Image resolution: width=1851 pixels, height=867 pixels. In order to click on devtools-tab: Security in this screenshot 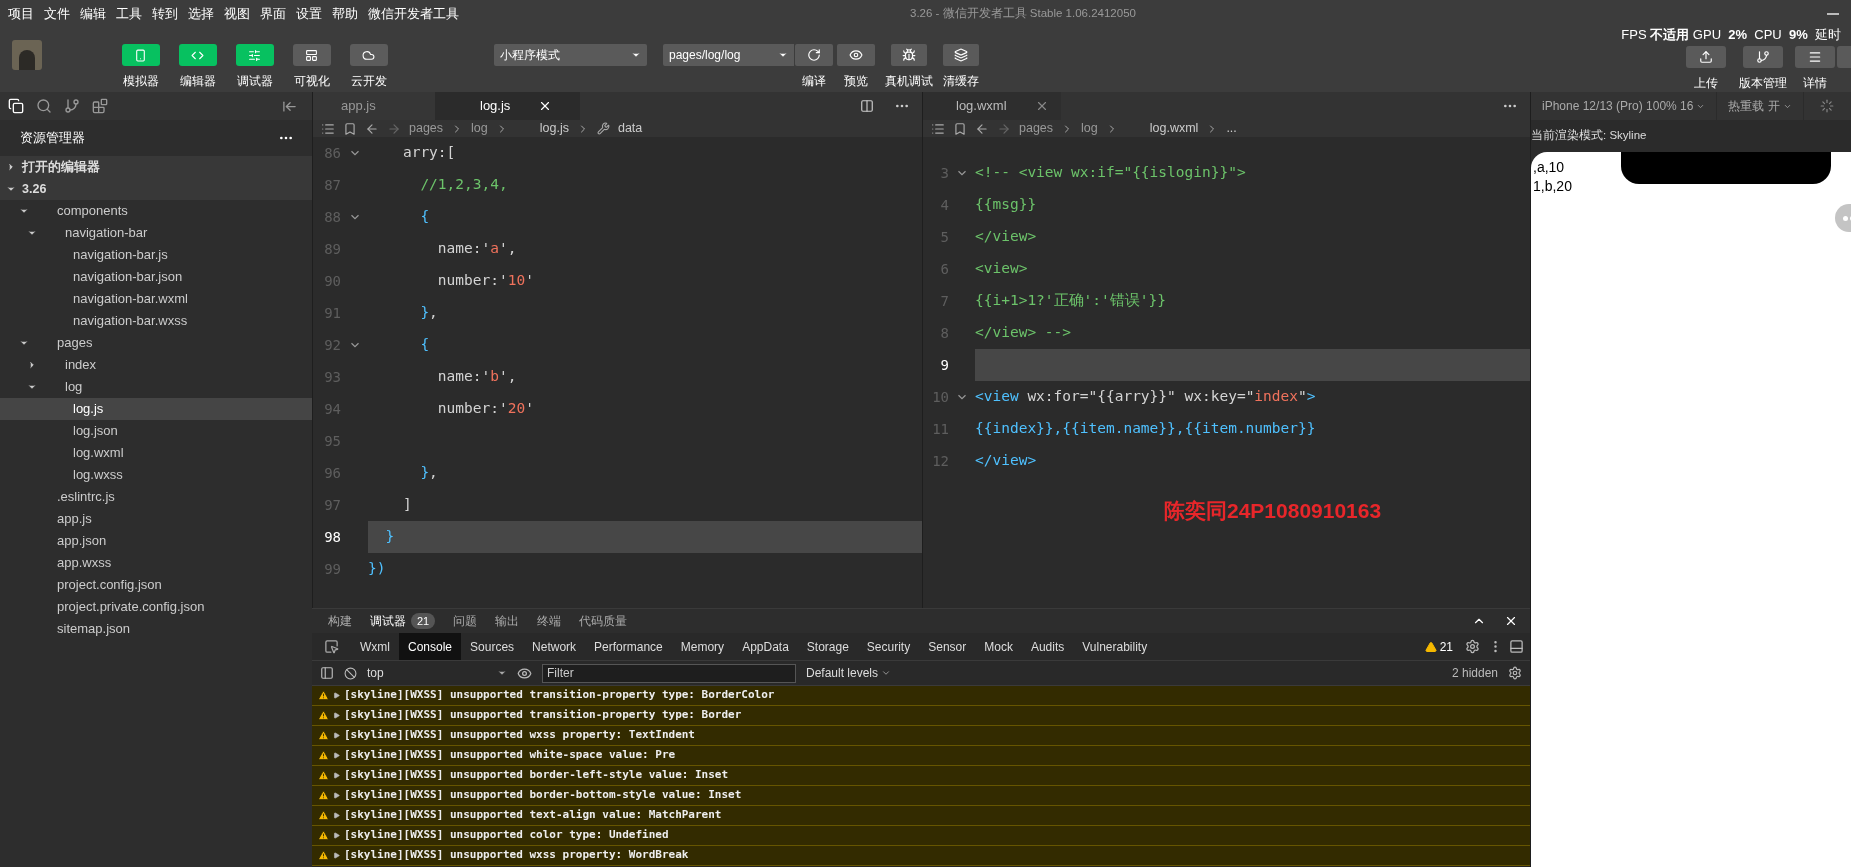, I will do `click(888, 646)`.